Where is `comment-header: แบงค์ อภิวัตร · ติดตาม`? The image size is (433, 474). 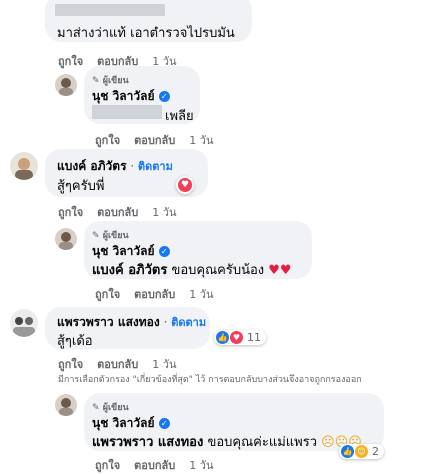 comment-header: แบงค์ อภิวัตร · ติดตาม is located at coordinates (115, 166).